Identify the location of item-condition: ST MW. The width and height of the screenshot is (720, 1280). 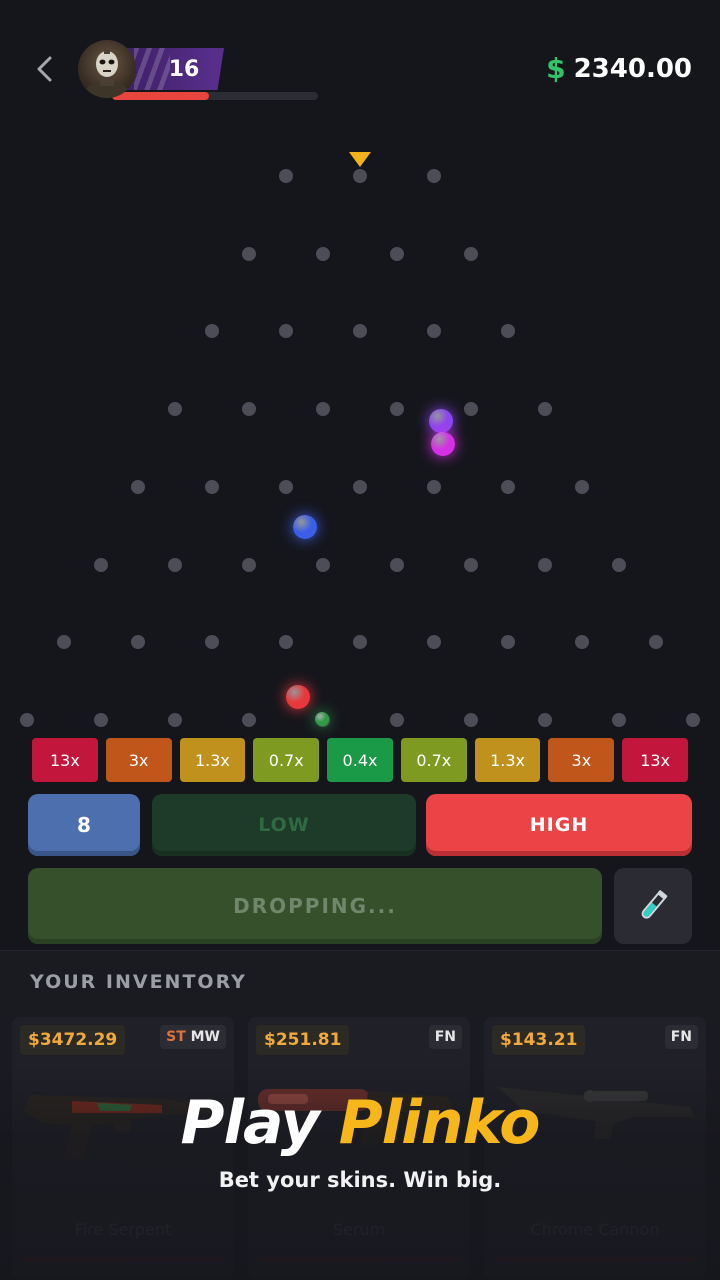
(193, 1037).